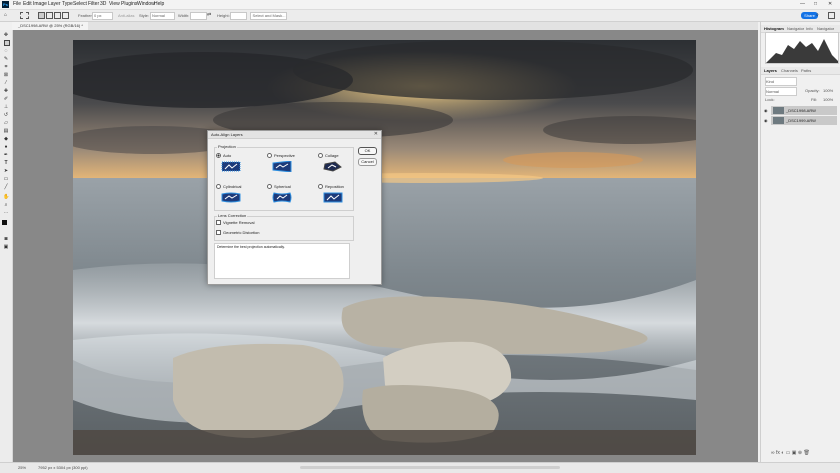  Describe the element at coordinates (6, 239) in the screenshot. I see `quick-mask-icon: ◙` at that location.